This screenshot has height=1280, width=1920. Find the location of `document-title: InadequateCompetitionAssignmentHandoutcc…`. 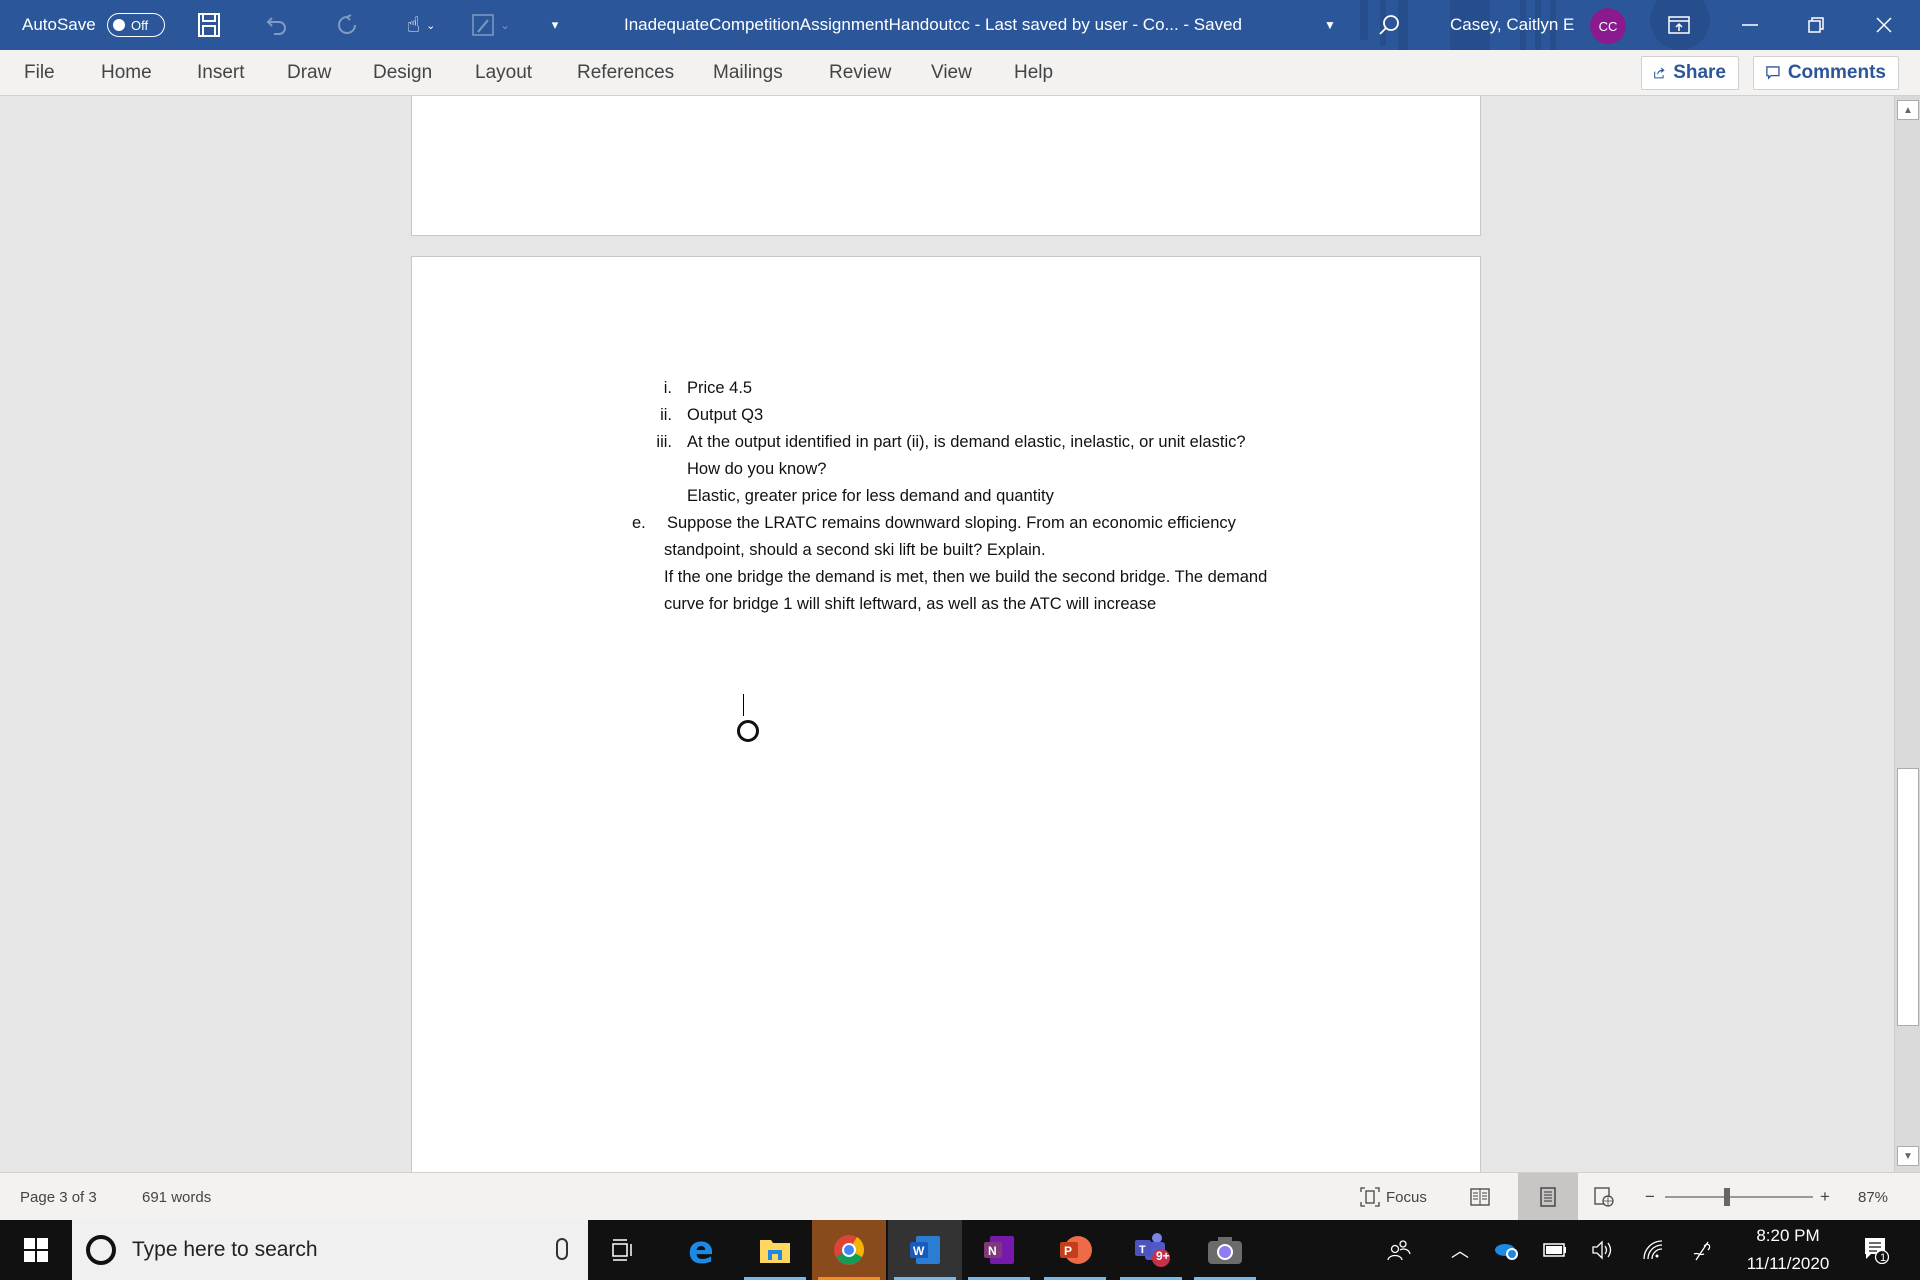

document-title: InadequateCompetitionAssignmentHandoutcc… is located at coordinates (933, 25).